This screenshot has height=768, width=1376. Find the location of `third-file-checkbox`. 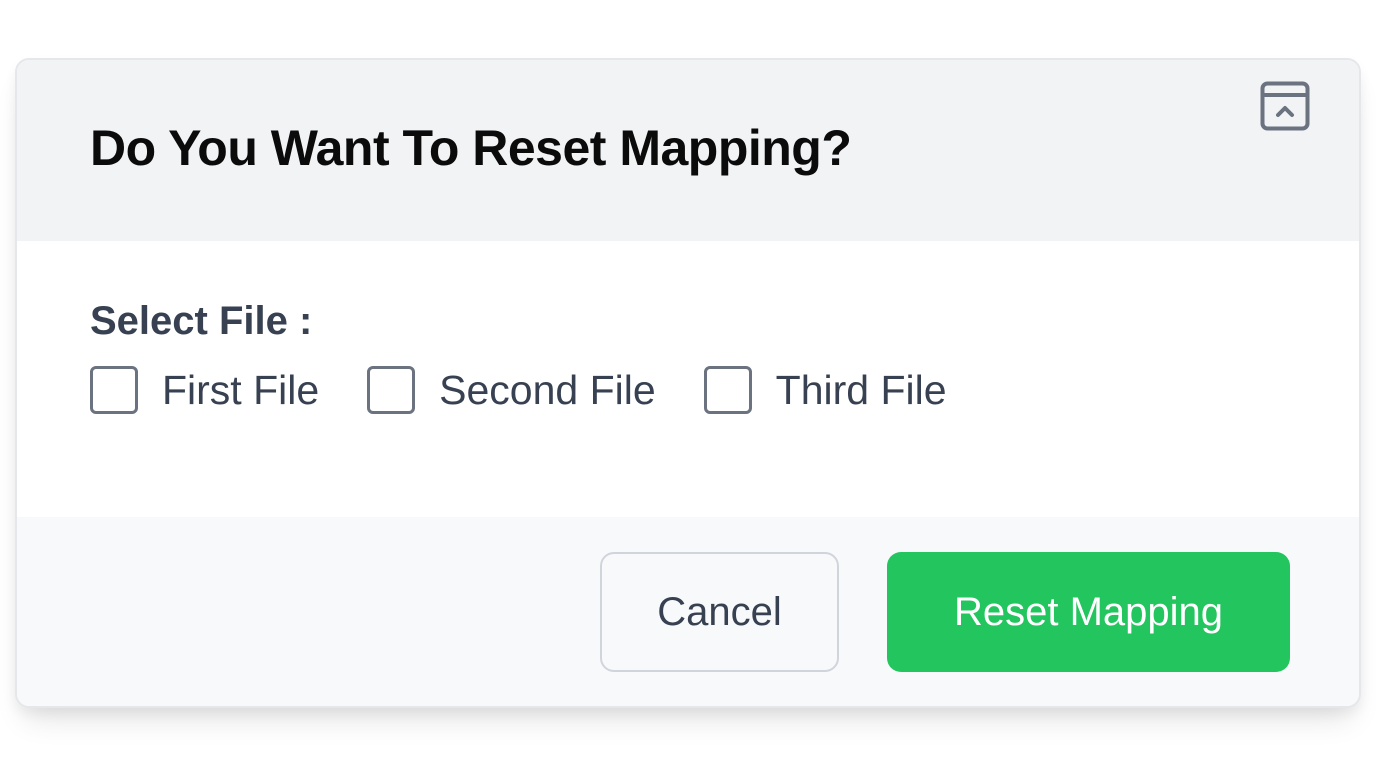

third-file-checkbox is located at coordinates (727, 390).